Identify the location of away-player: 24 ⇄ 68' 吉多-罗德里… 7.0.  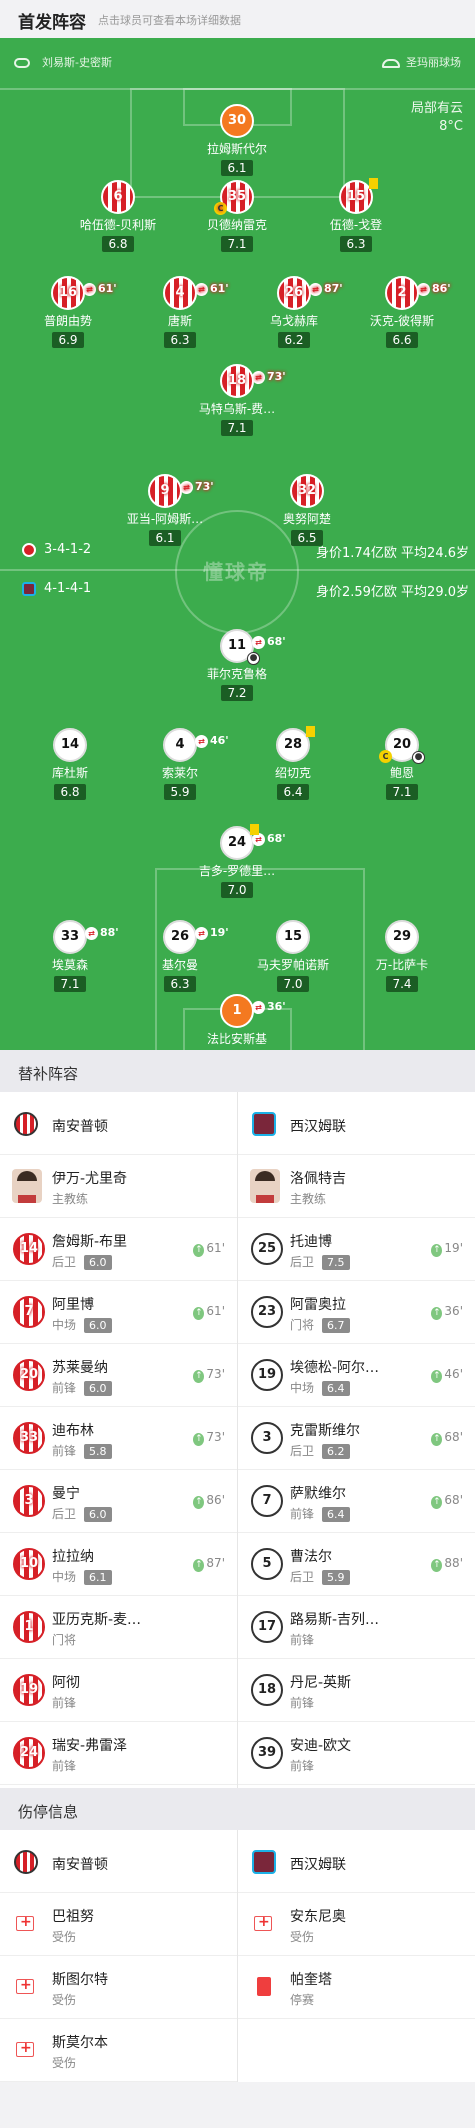
(237, 861).